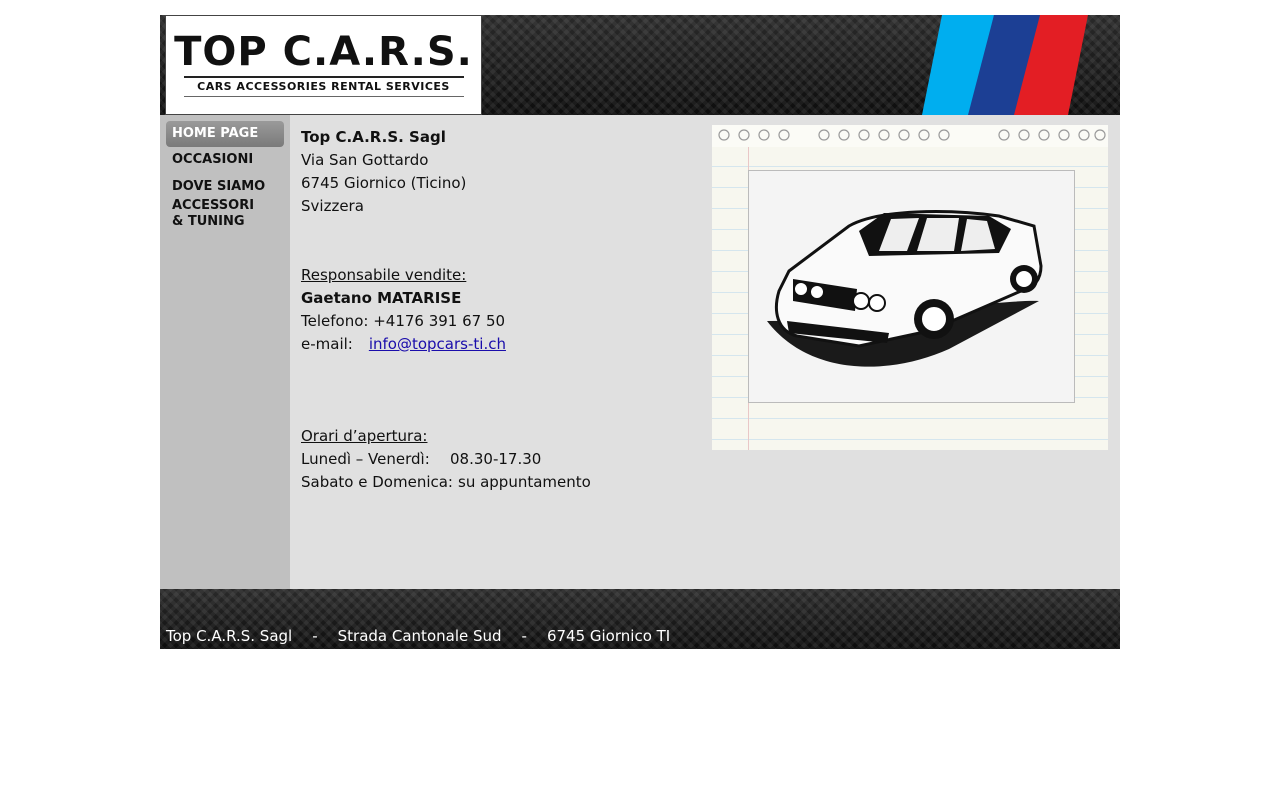  Describe the element at coordinates (373, 137) in the screenshot. I see `company-name: Top C.A.R.S. Sagl` at that location.